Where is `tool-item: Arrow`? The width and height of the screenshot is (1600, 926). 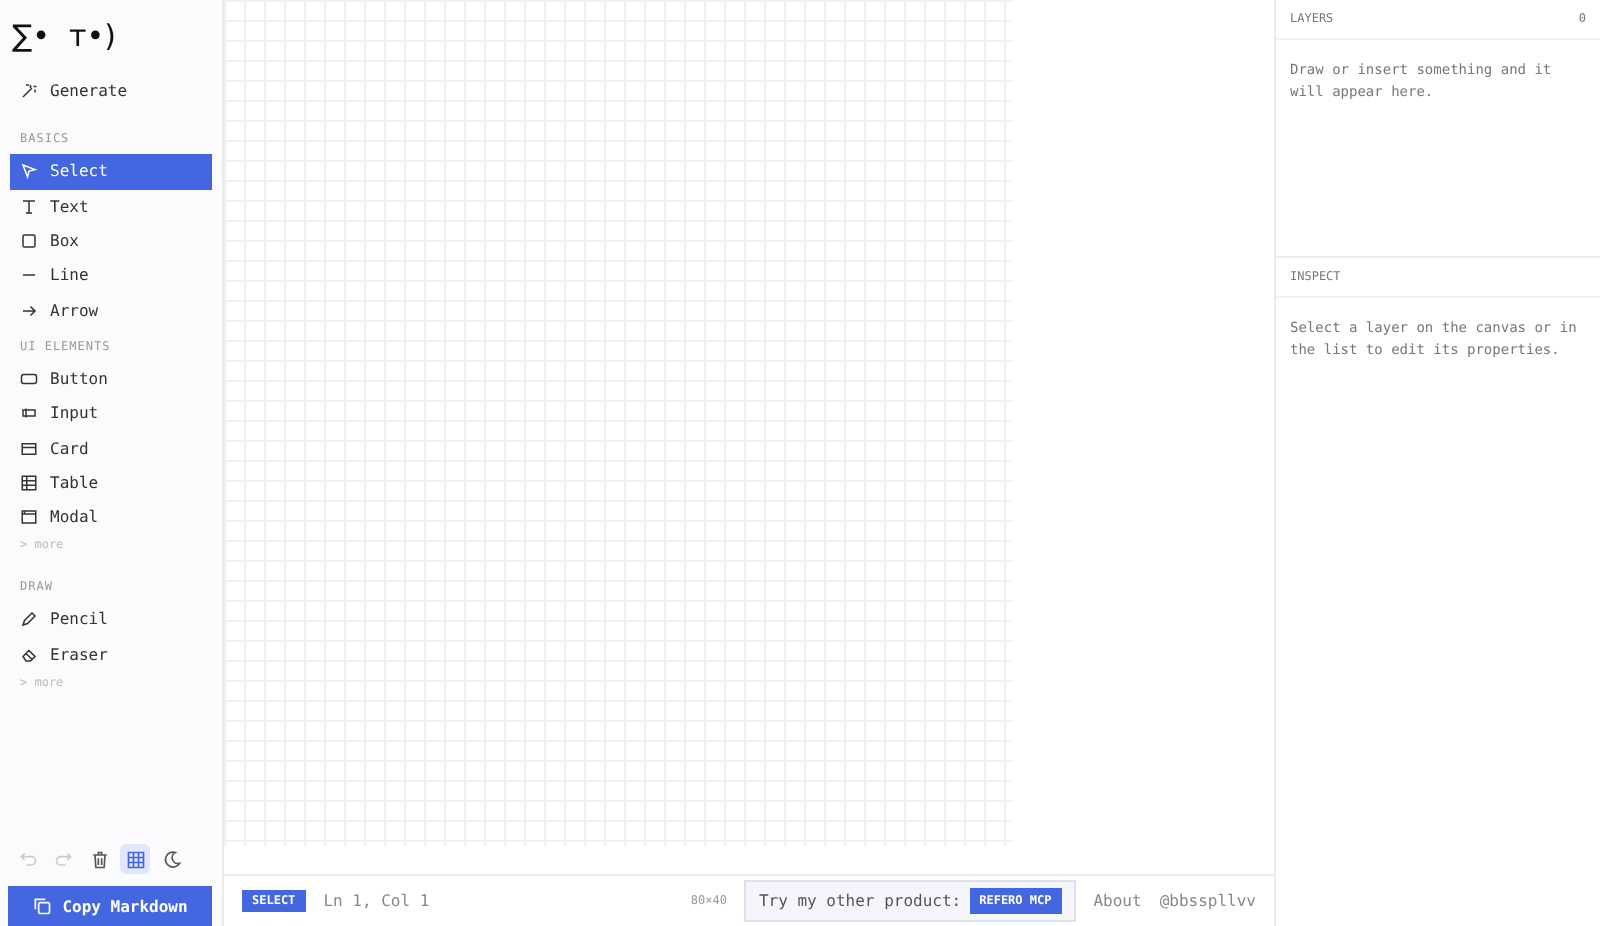
tool-item: Arrow is located at coordinates (111, 310).